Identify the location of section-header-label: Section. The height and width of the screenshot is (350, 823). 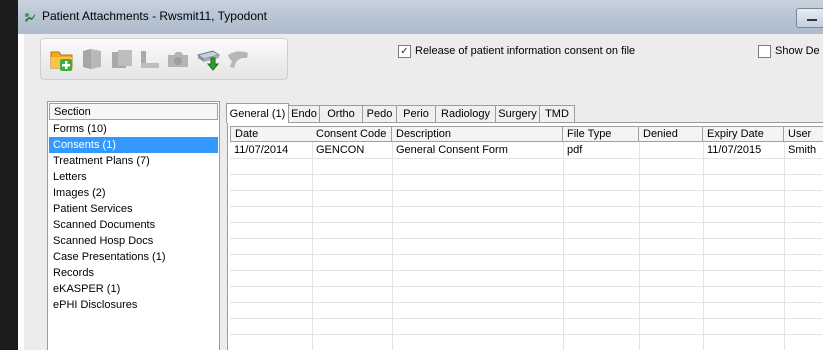
(72, 112).